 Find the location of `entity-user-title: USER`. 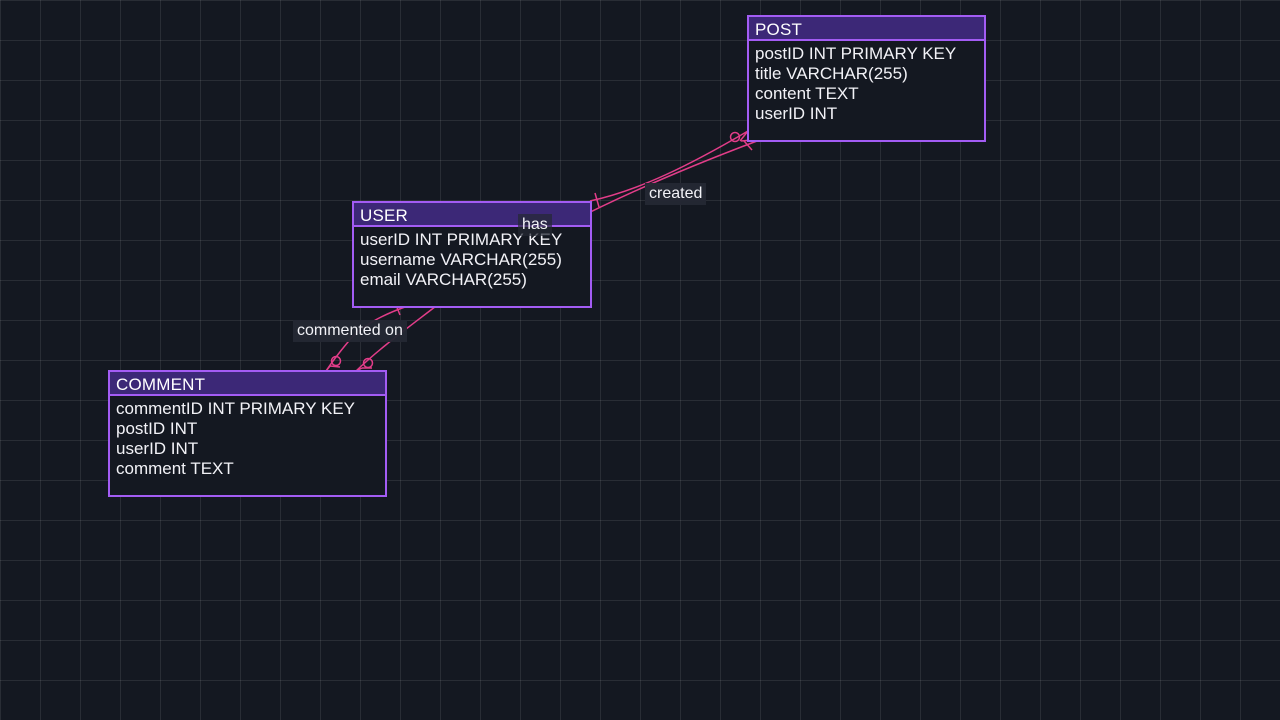

entity-user-title: USER is located at coordinates (384, 215).